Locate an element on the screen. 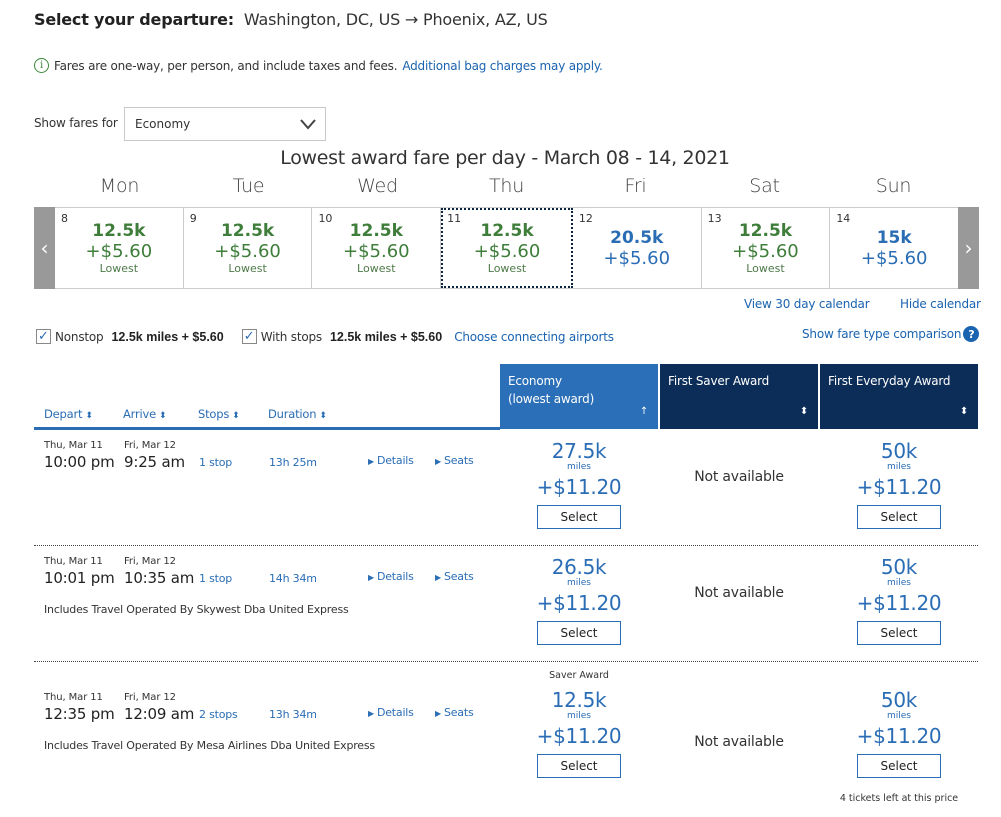 This screenshot has height=817, width=1001. depart-date: Thu, Mar 11 is located at coordinates (73, 697).